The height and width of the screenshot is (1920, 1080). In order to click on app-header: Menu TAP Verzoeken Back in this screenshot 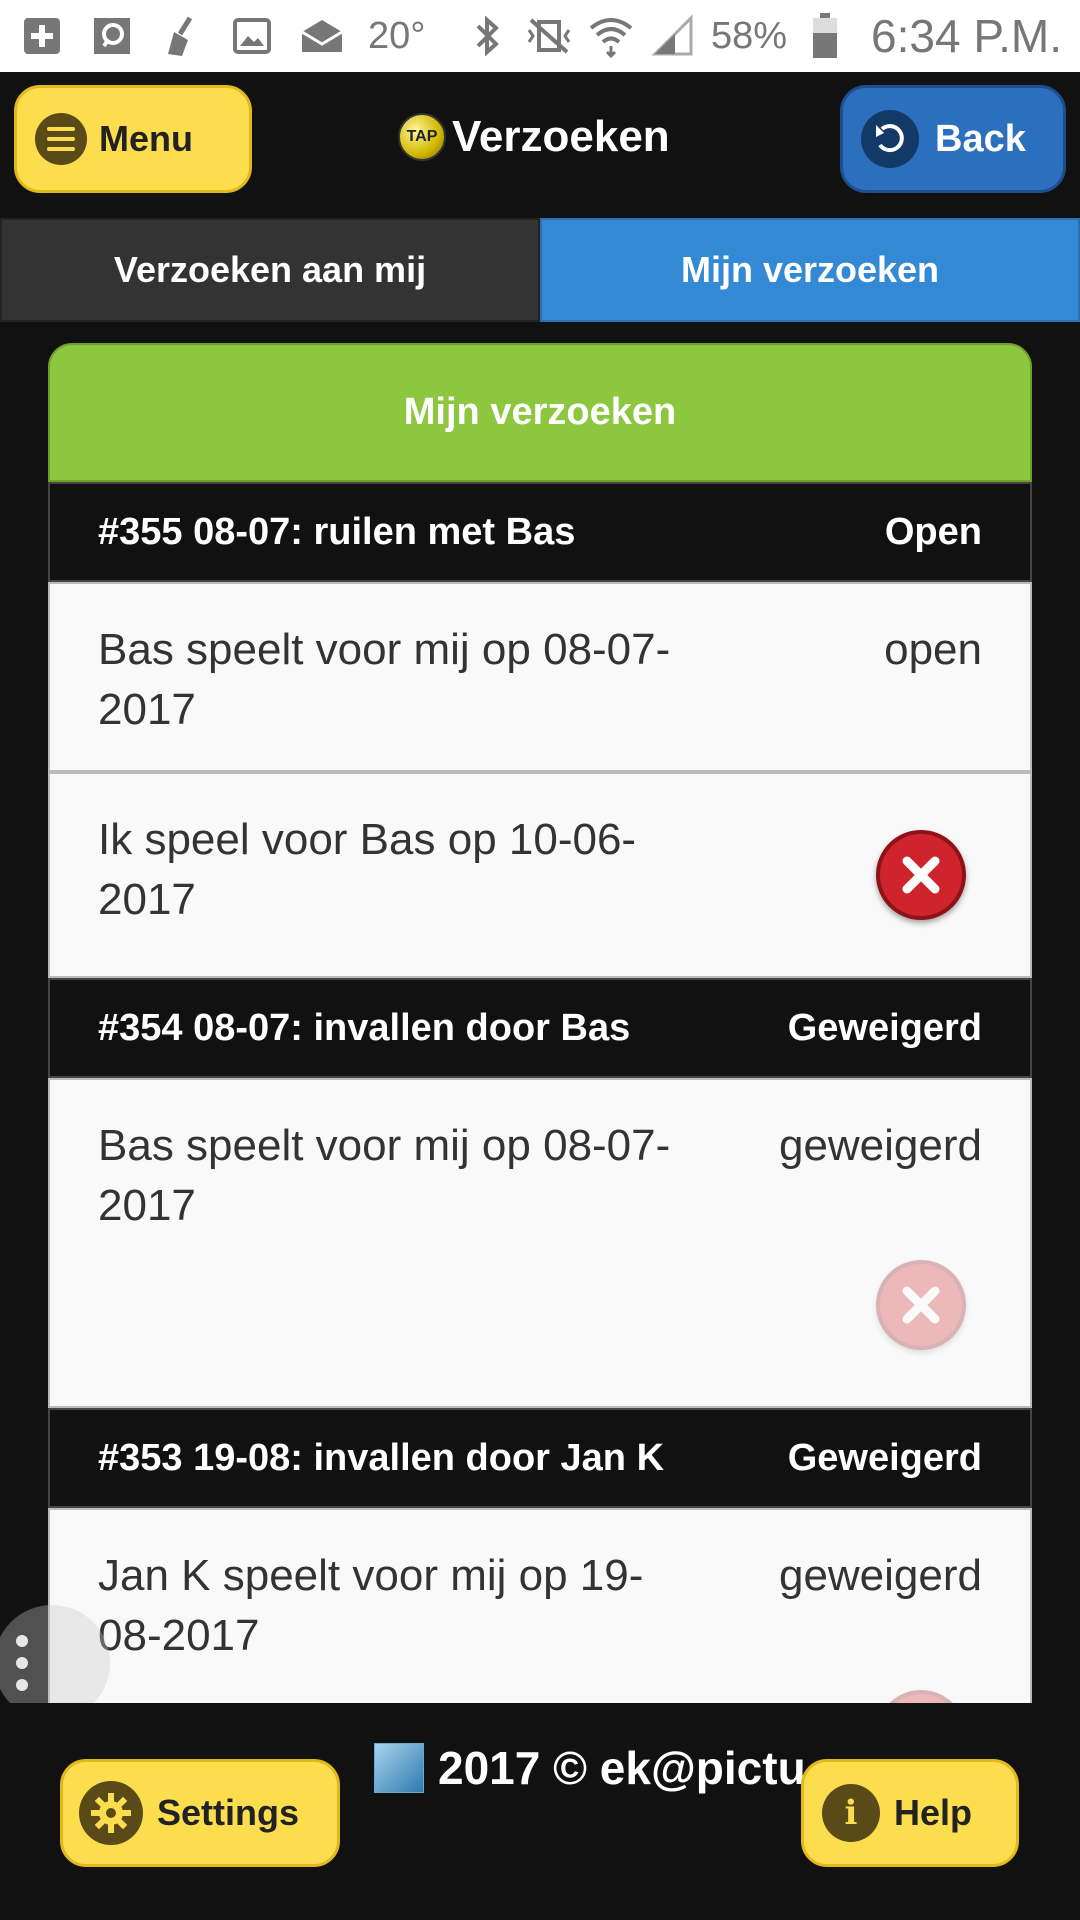, I will do `click(540, 145)`.